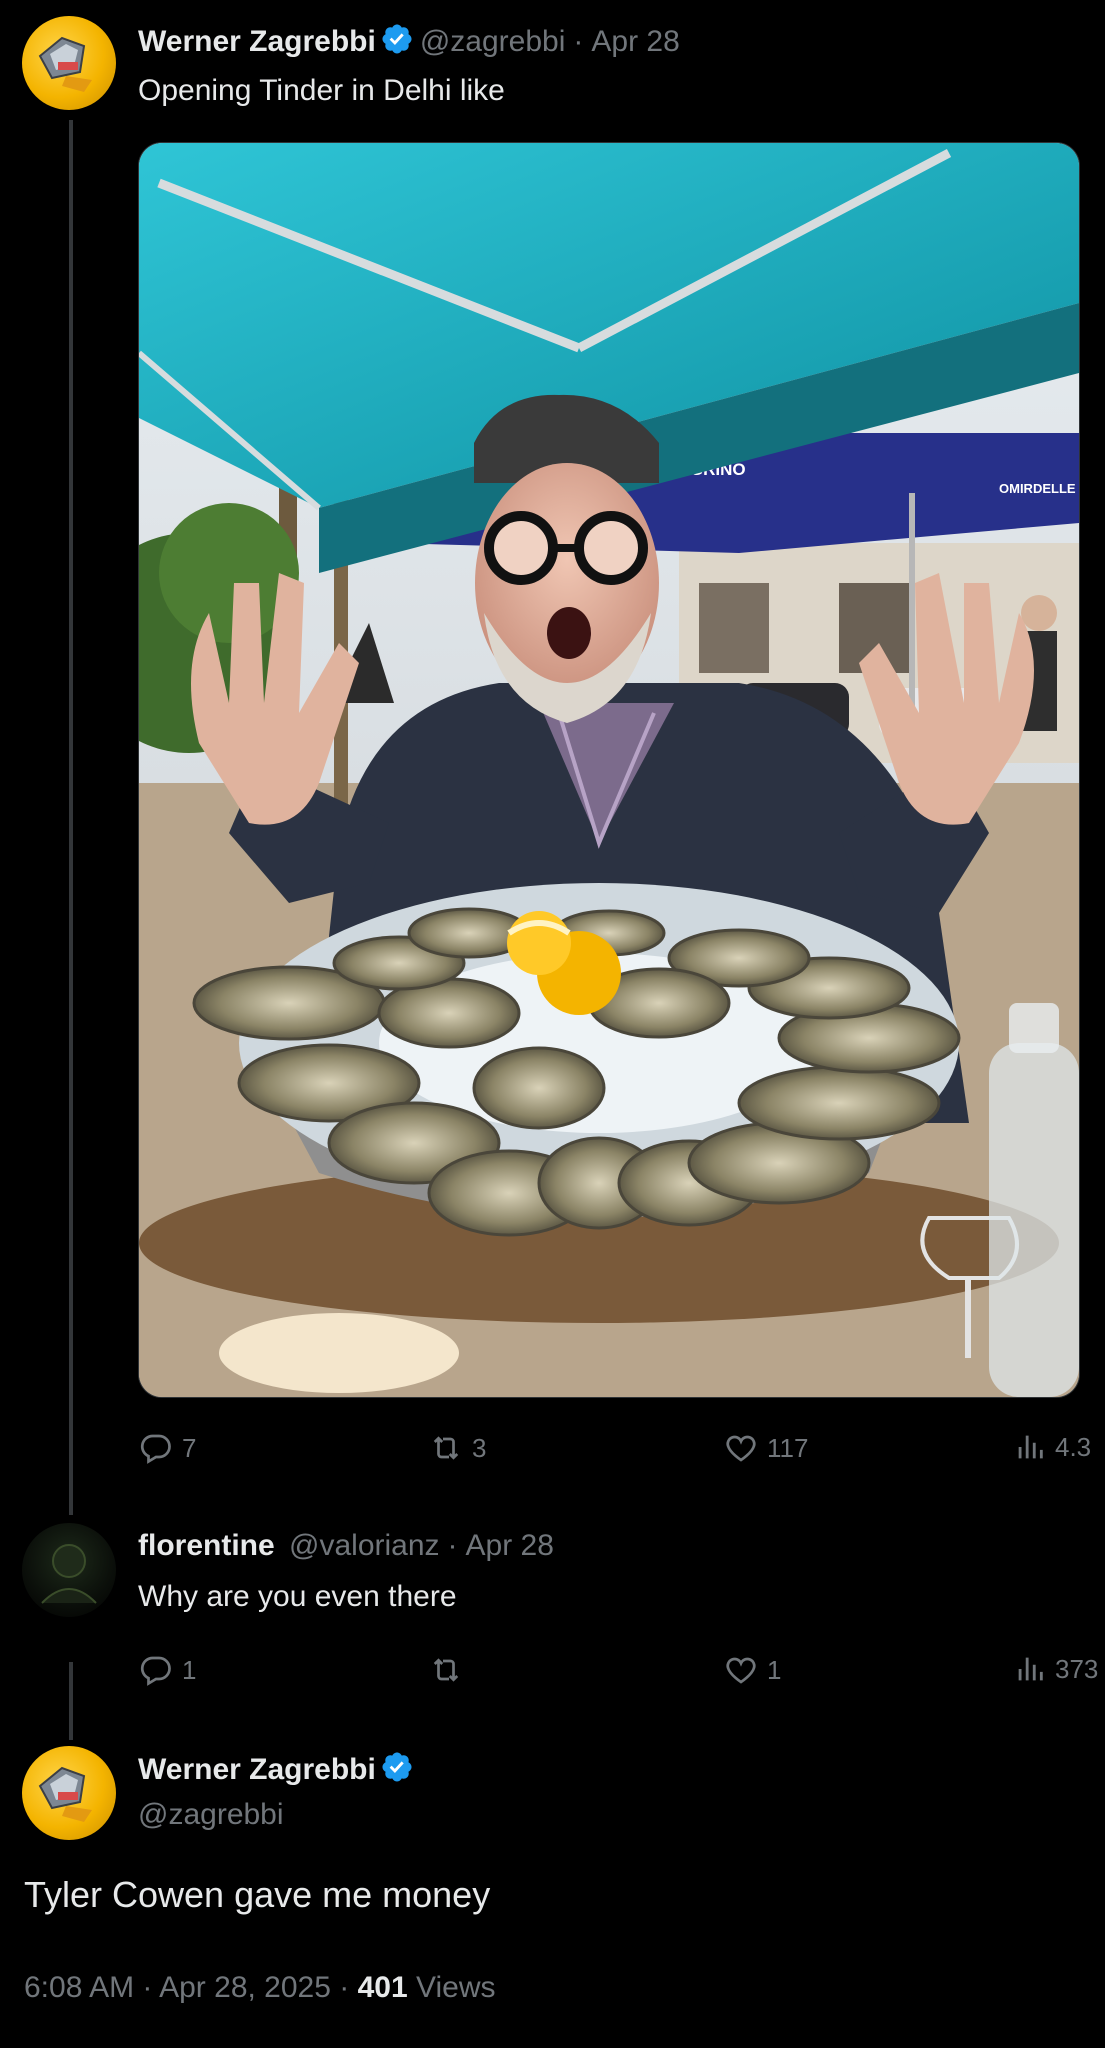 Image resolution: width=1105 pixels, height=2048 pixels. I want to click on repost-count: 3, so click(479, 1447).